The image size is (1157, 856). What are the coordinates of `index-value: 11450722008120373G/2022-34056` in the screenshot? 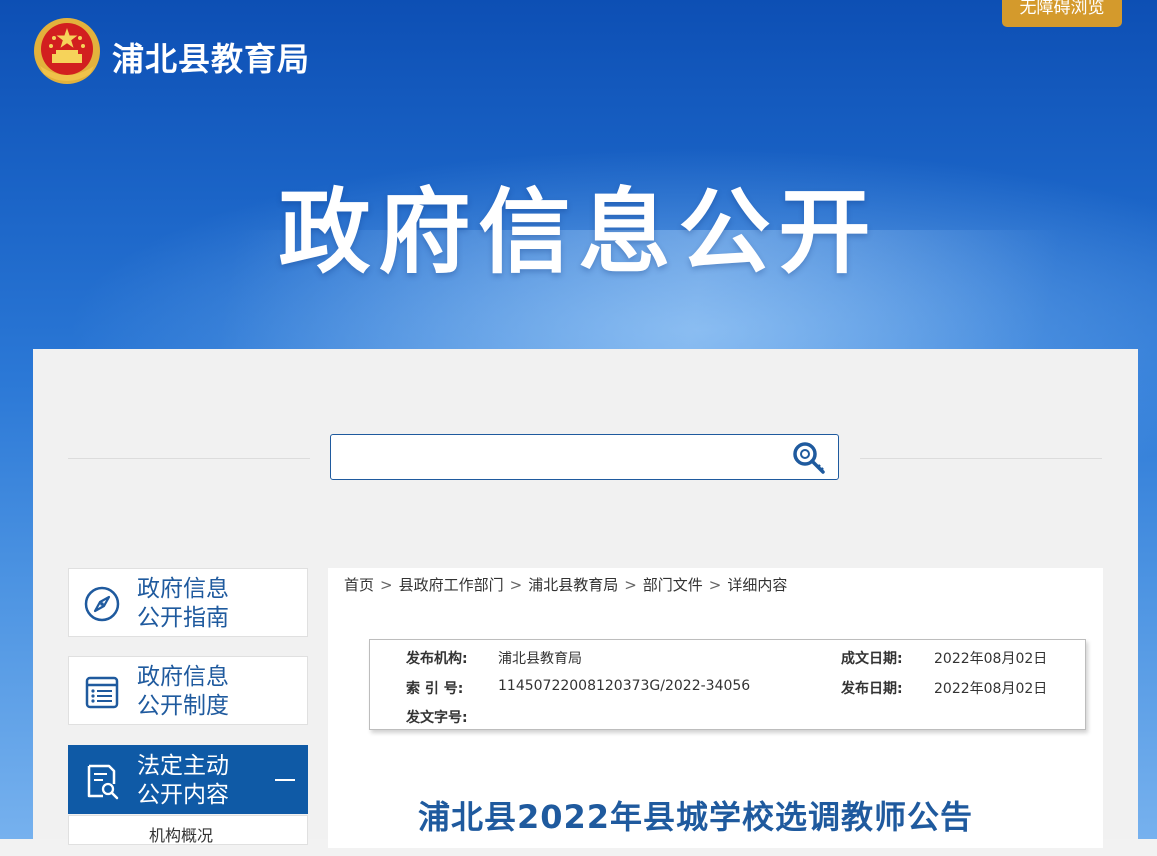 It's located at (624, 686).